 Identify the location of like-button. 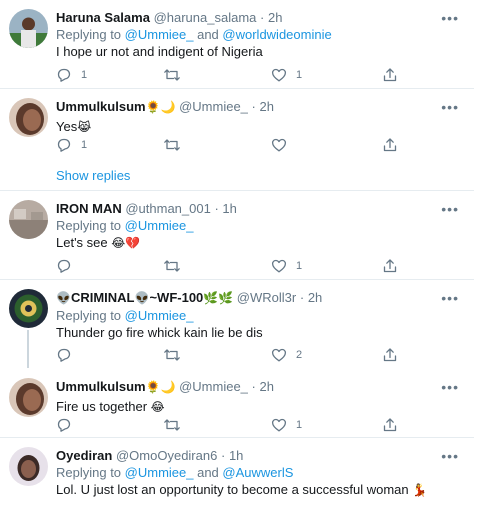
(279, 145).